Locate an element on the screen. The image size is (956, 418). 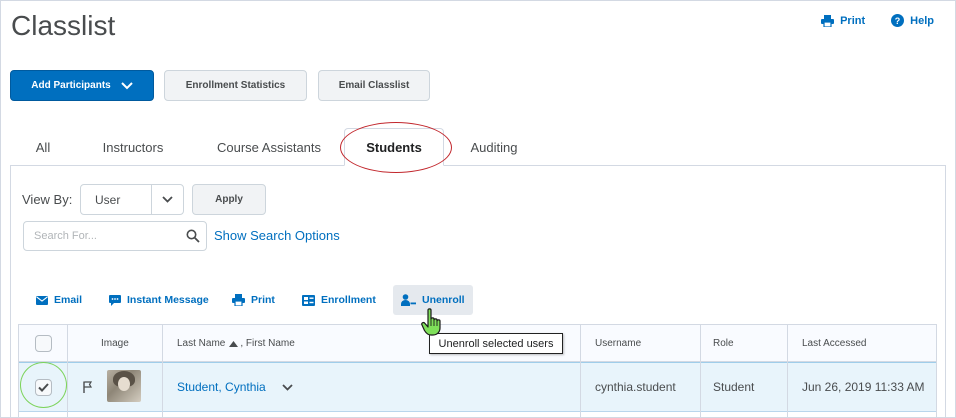
email-classlist-label: Email Classlist is located at coordinates (374, 85).